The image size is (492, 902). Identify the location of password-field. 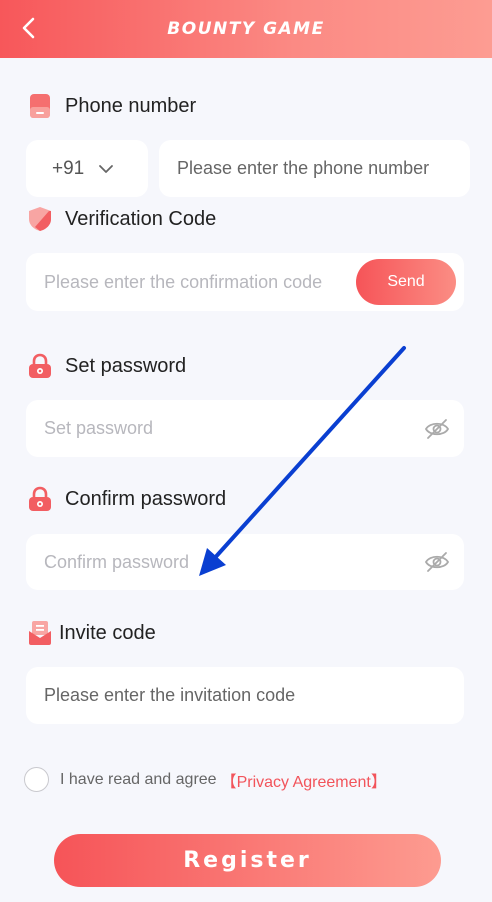
(245, 428).